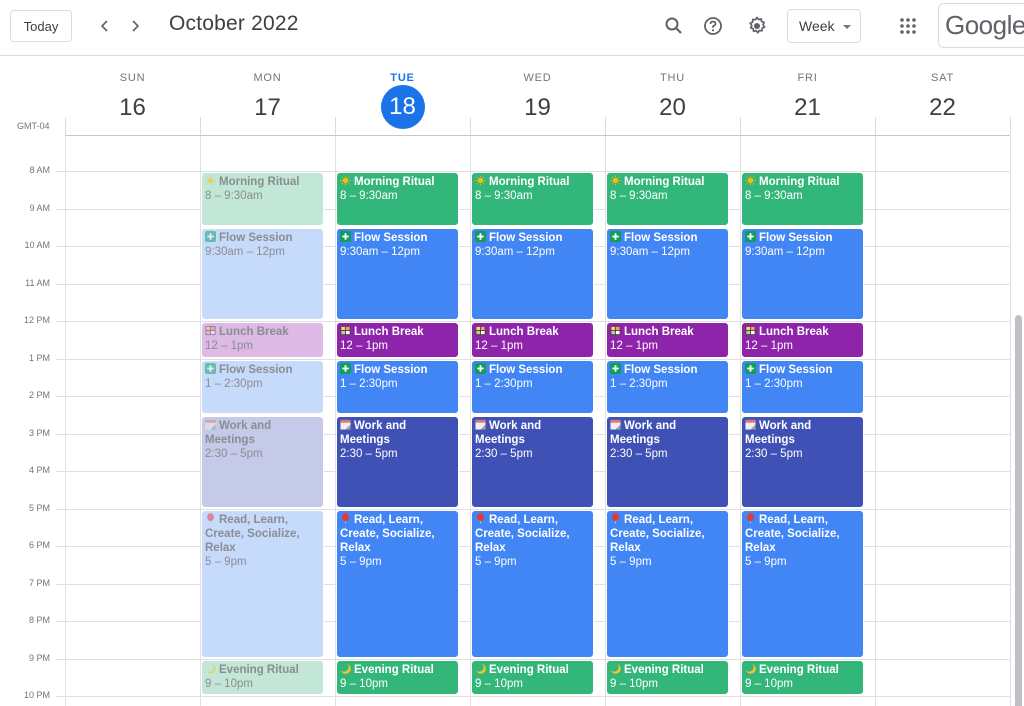  I want to click on event-title: Morning Ritual, so click(262, 182).